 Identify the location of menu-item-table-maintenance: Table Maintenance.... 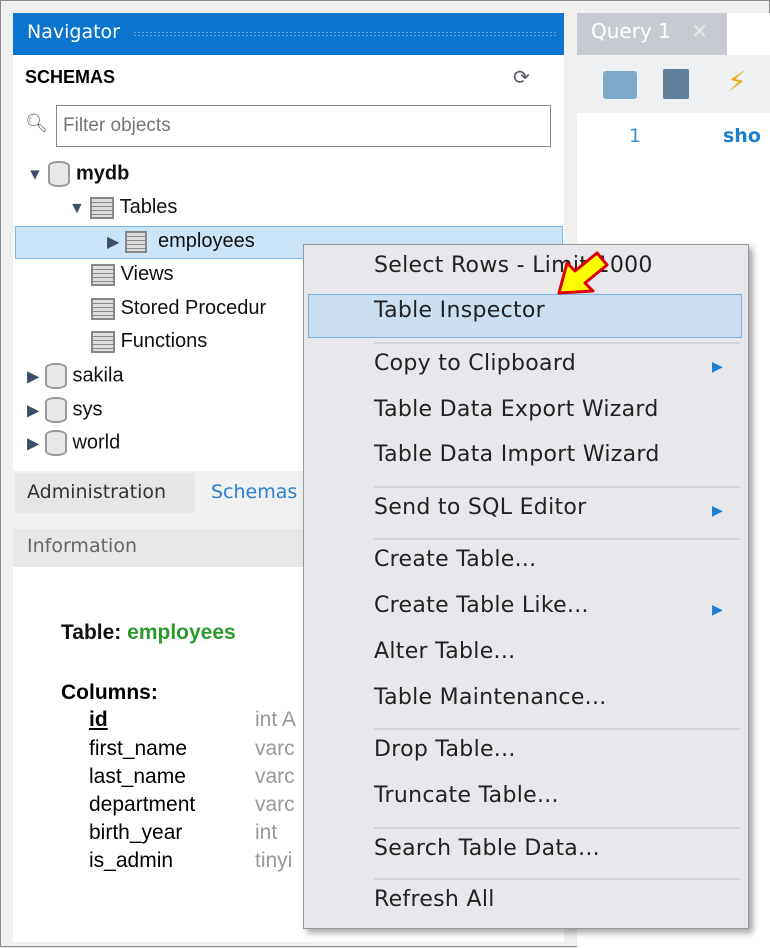
(490, 697).